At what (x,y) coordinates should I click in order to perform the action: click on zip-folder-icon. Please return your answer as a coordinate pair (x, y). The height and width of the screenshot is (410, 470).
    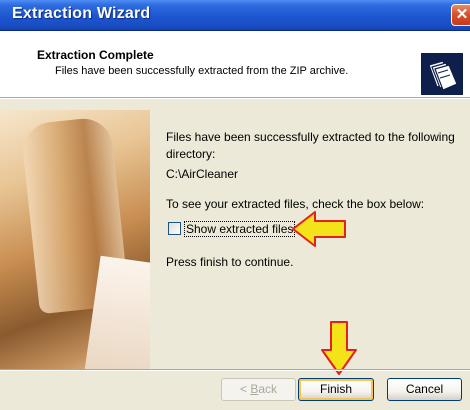
    Looking at the image, I should click on (442, 74).